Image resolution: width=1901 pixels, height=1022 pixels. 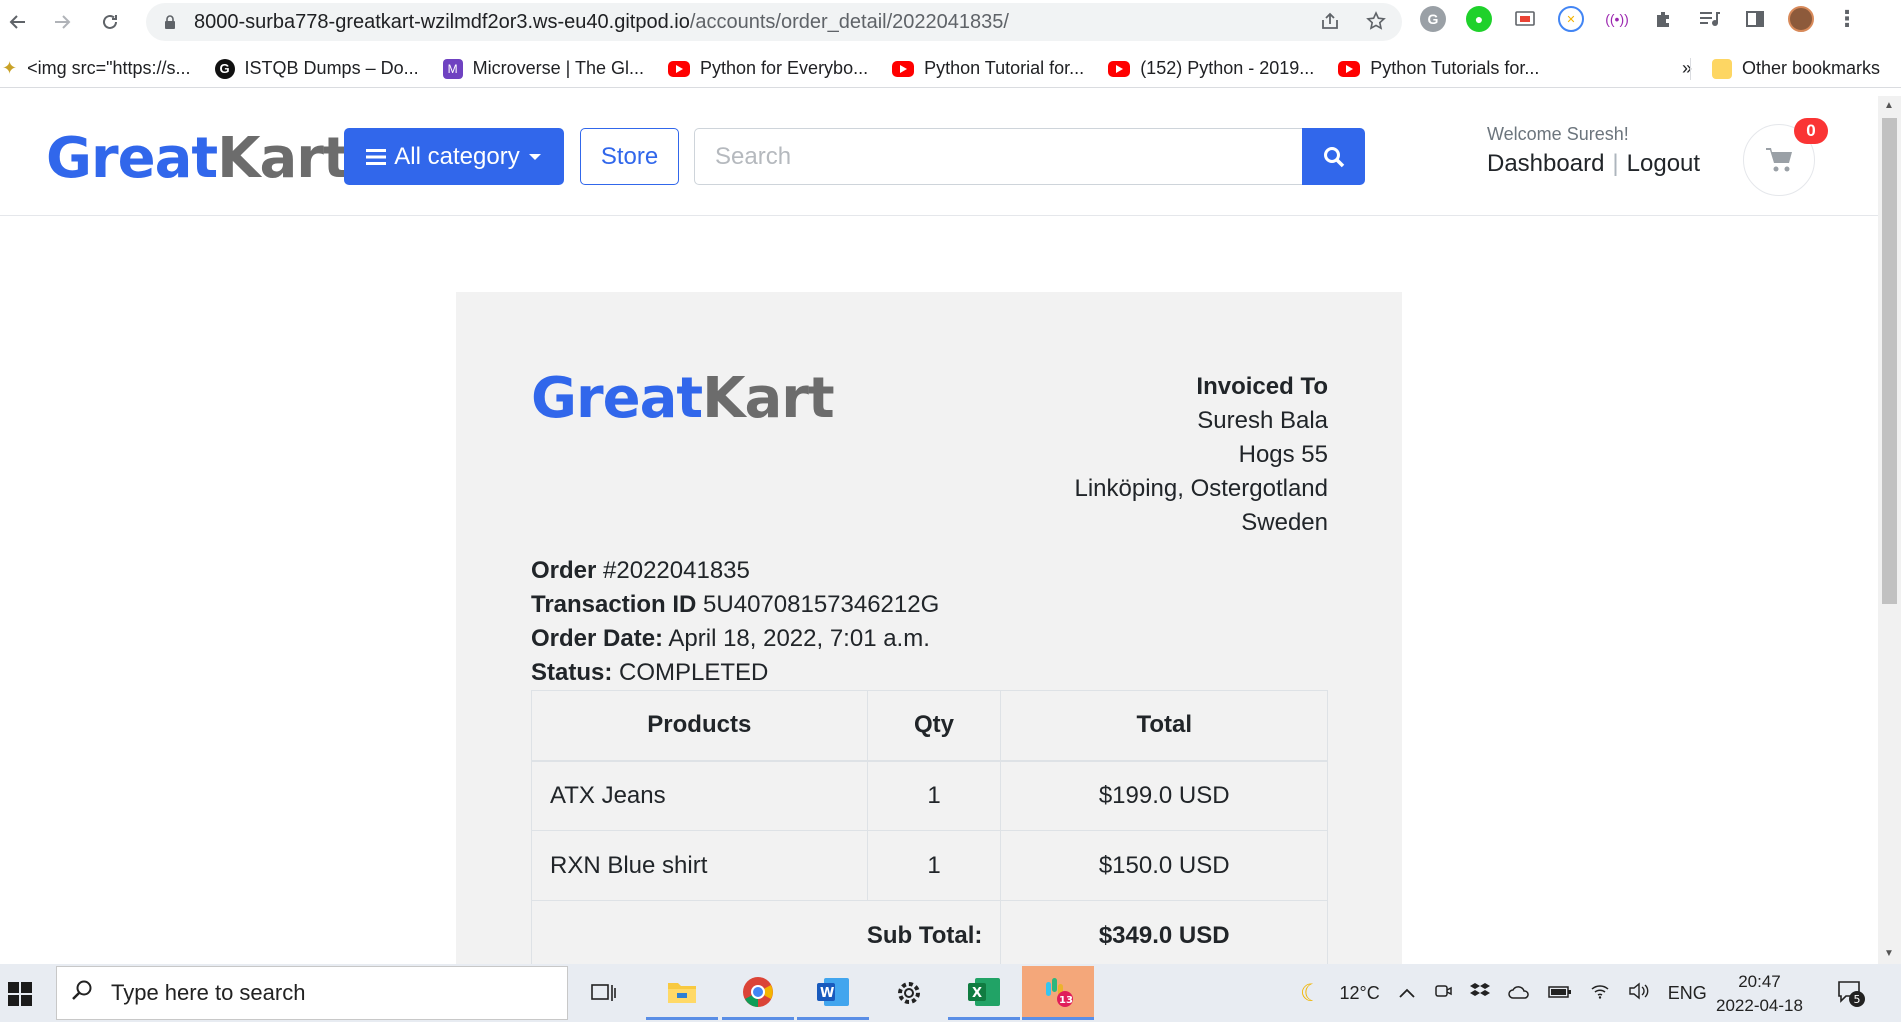 I want to click on page-scrollbar: ▲ ▼, so click(x=1889, y=530).